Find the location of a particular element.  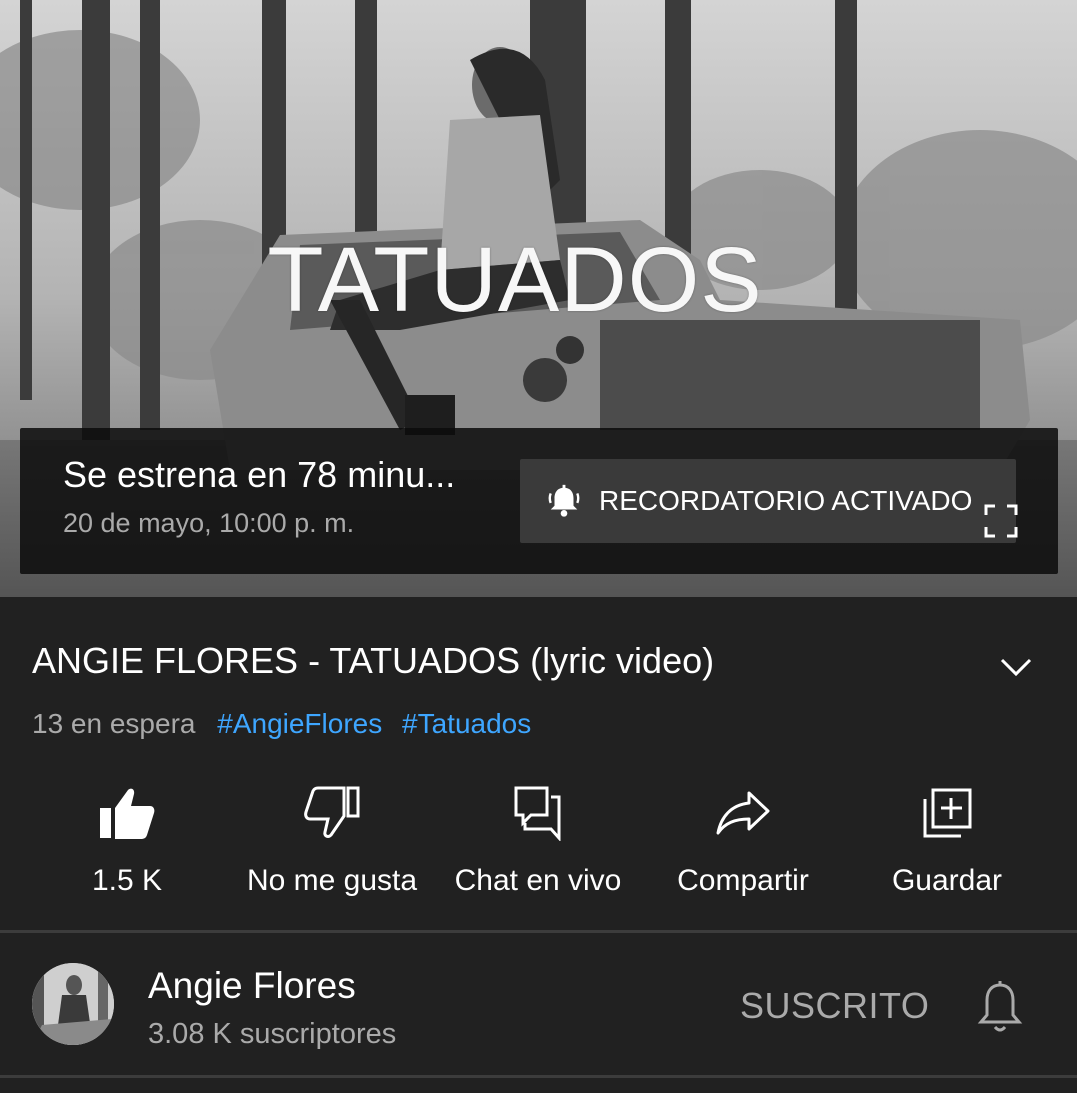

like-button: 1.5 K is located at coordinates (127, 840).